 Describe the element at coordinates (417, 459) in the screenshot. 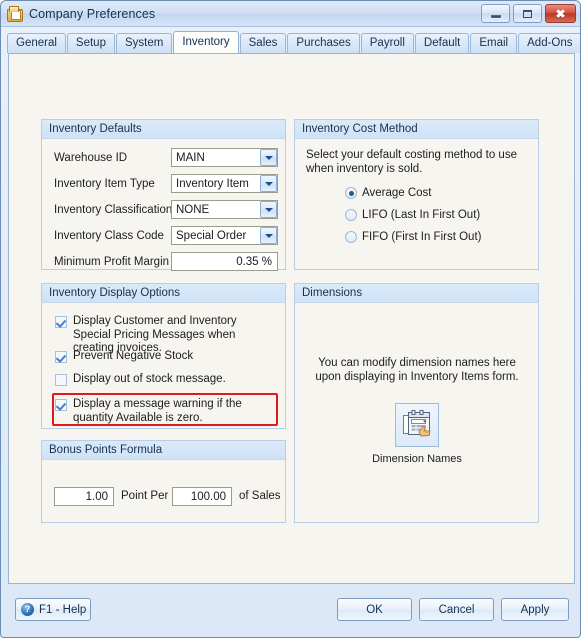

I see `dimension-names-caption: Dimension Names` at that location.